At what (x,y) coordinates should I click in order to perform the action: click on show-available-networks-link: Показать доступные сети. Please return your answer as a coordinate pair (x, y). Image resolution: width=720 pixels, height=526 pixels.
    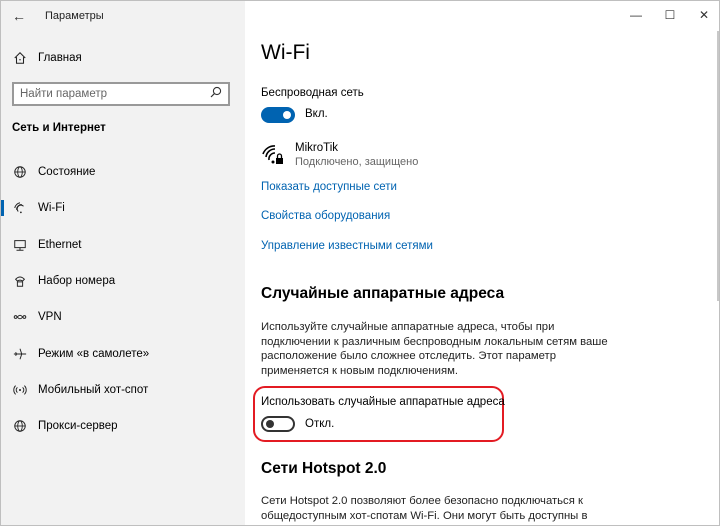
    Looking at the image, I should click on (329, 187).